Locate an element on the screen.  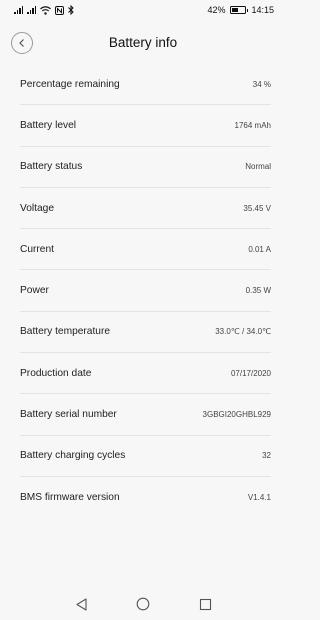
status-icons-left is located at coordinates (44, 10).